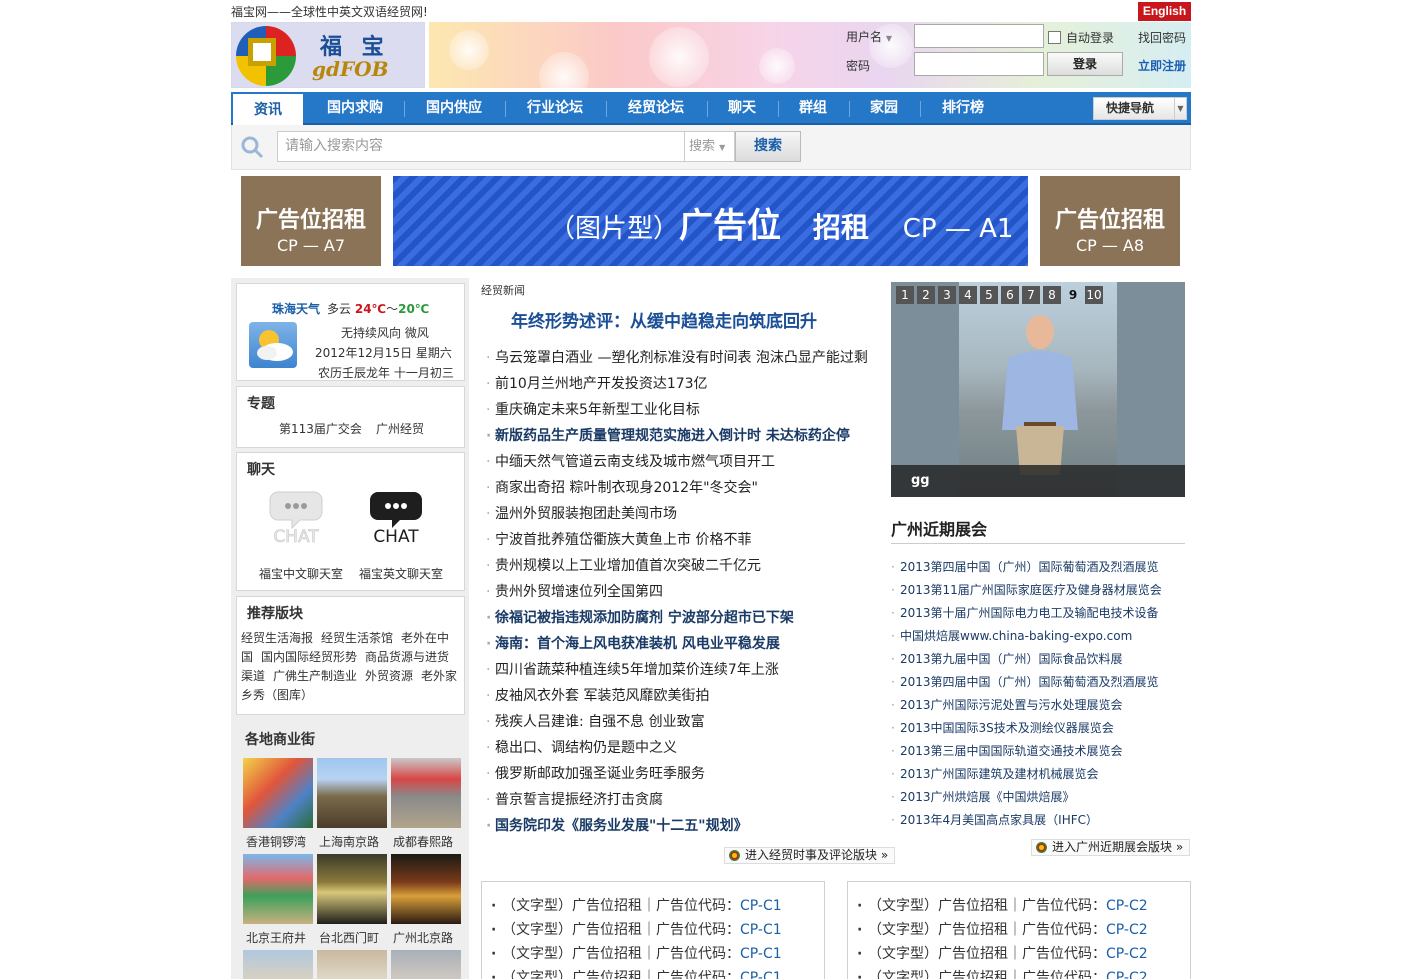 The height and width of the screenshot is (979, 1423). What do you see at coordinates (268, 108) in the screenshot?
I see `nav-item-news: 资讯` at bounding box center [268, 108].